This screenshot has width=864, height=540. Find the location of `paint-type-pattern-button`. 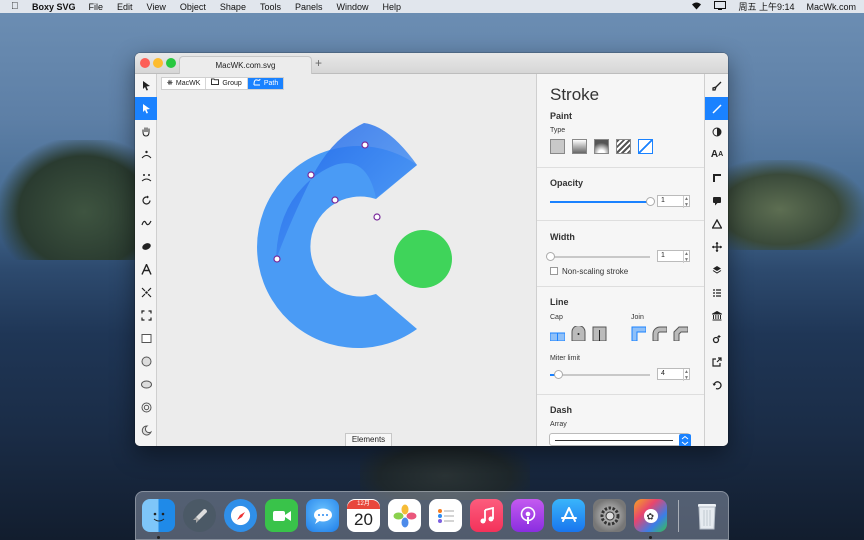

paint-type-pattern-button is located at coordinates (623, 146).